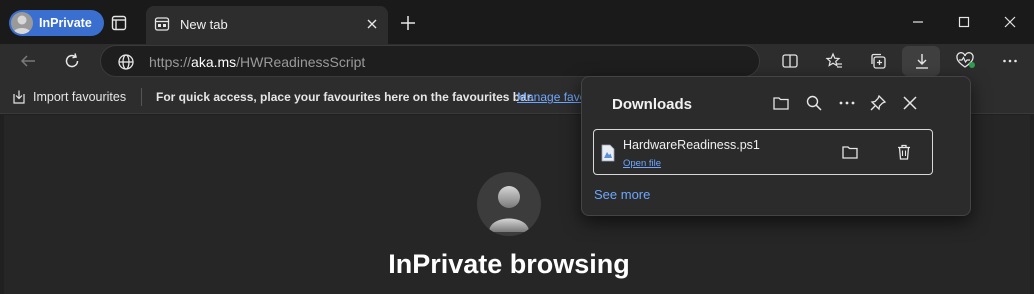 The width and height of the screenshot is (1034, 294). I want to click on download-filename: HardwareReadiness.ps1, so click(691, 145).